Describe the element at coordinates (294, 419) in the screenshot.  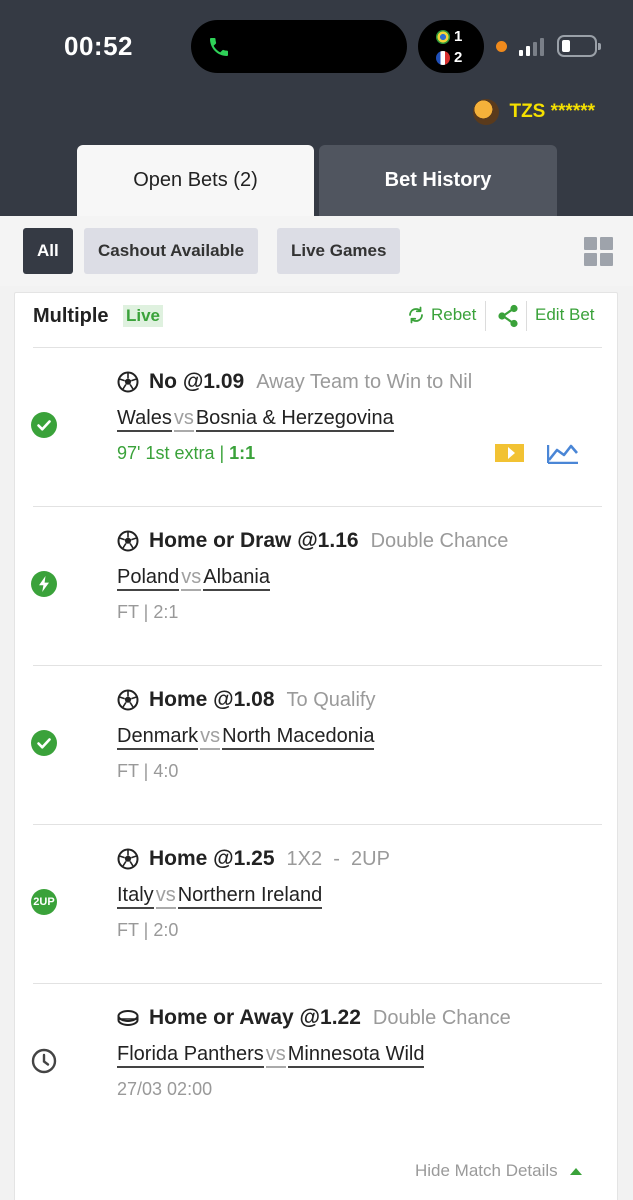
I see `away-team: Bosnia & Herzegovina` at that location.